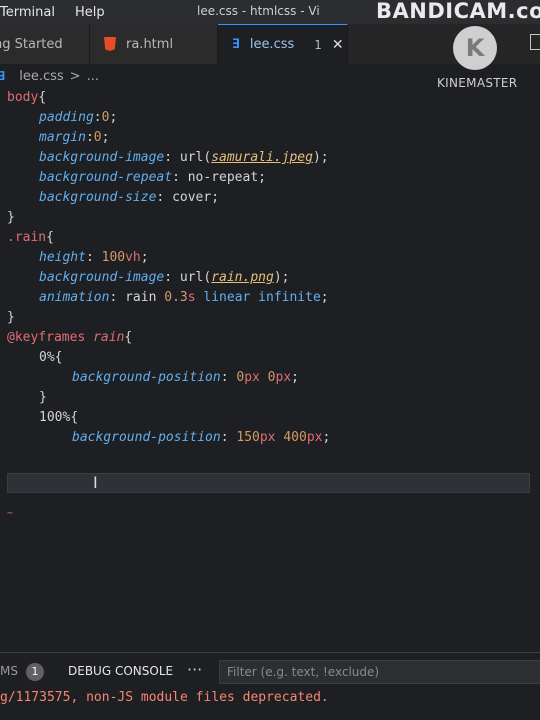 The image size is (540, 720). What do you see at coordinates (35, 672) in the screenshot?
I see `problems-count-badge: 1` at bounding box center [35, 672].